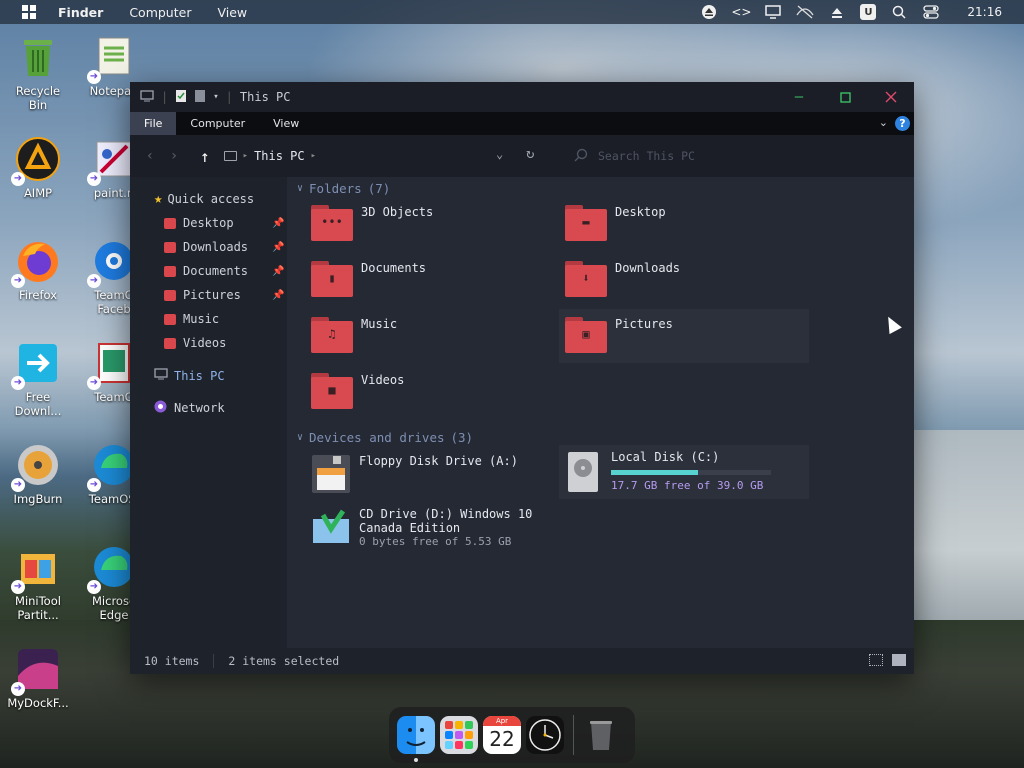  Describe the element at coordinates (891, 97) in the screenshot. I see `close-button` at that location.